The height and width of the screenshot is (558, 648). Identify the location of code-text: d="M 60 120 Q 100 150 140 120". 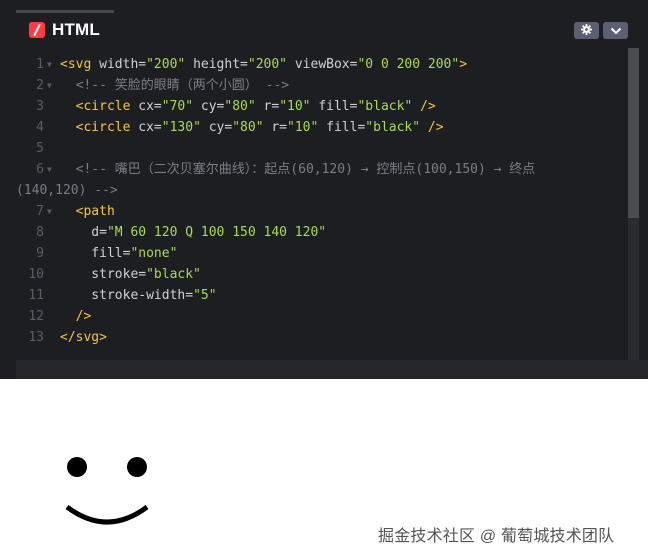
(193, 232).